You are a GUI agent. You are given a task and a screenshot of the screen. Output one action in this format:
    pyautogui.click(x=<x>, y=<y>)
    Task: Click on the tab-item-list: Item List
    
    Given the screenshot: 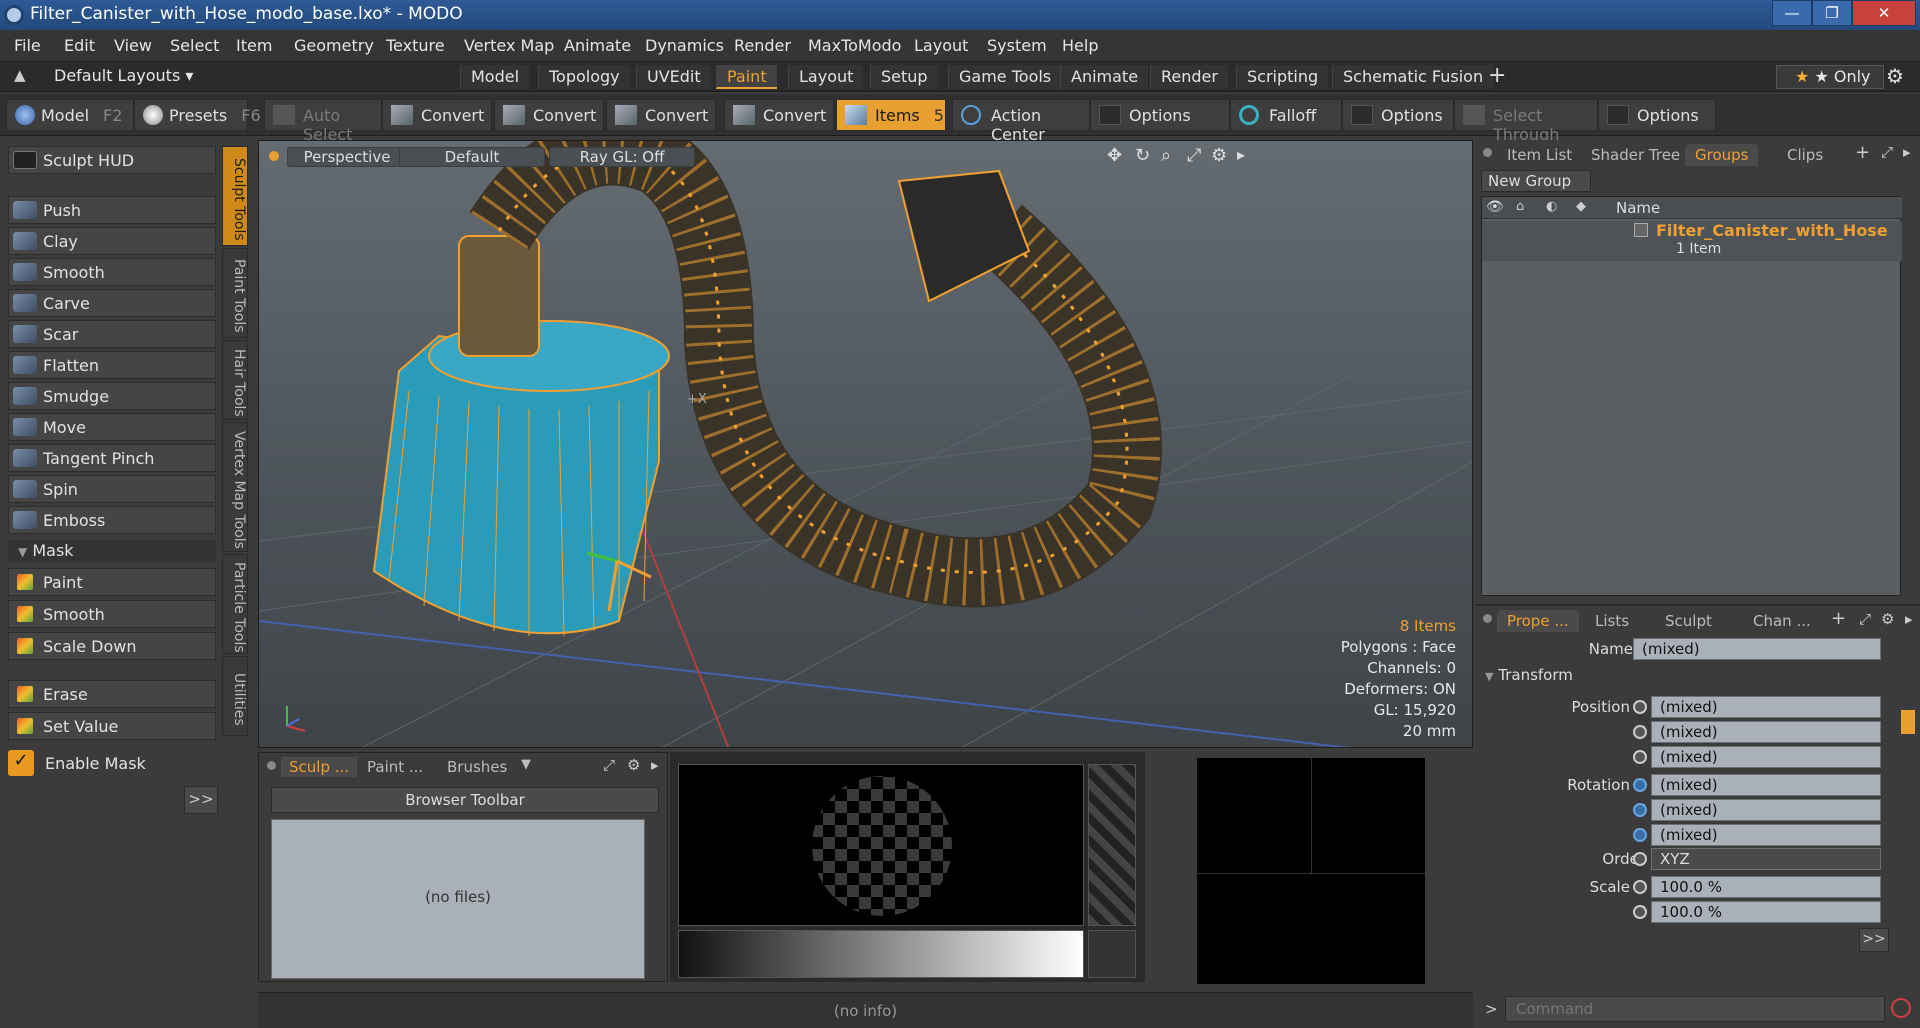 What is the action you would take?
    pyautogui.click(x=1539, y=155)
    